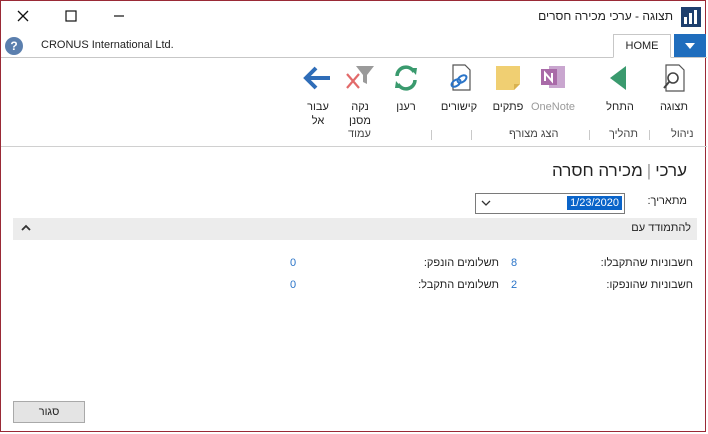 This screenshot has height=434, width=708. Describe the element at coordinates (107, 45) in the screenshot. I see `company-name: CRONUS International Ltd.` at that location.